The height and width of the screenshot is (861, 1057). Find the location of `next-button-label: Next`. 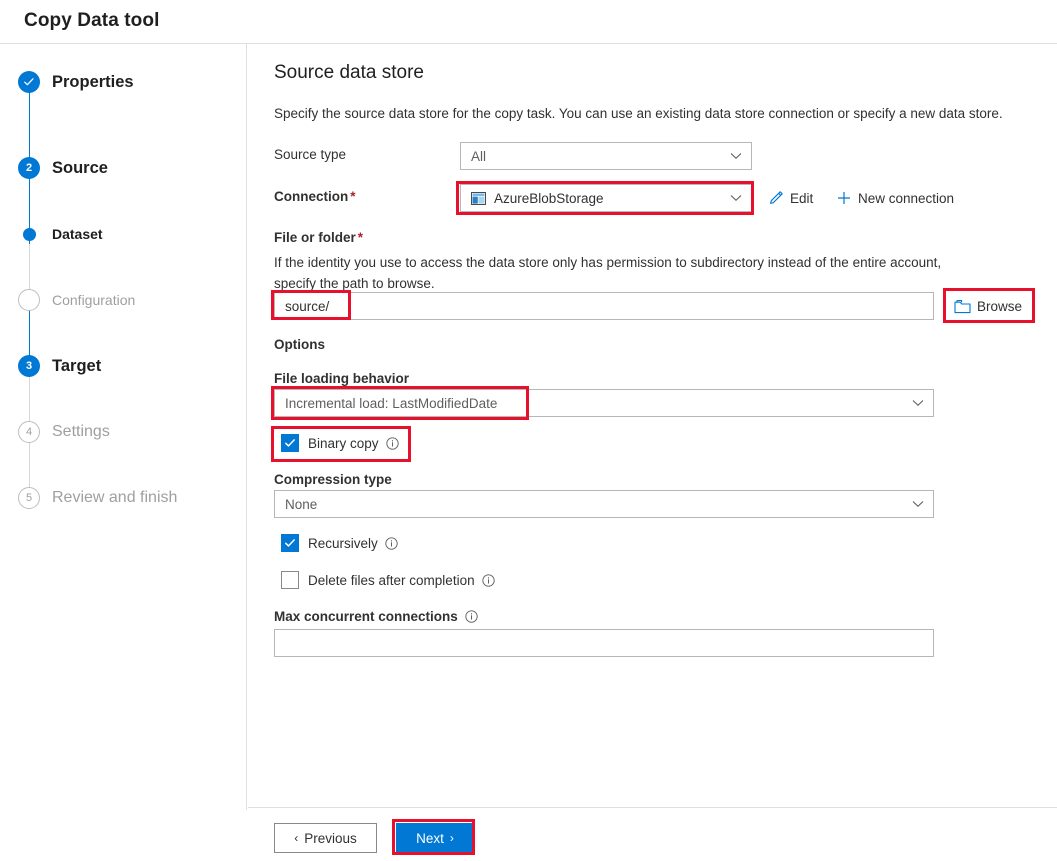

next-button-label: Next is located at coordinates (430, 838).